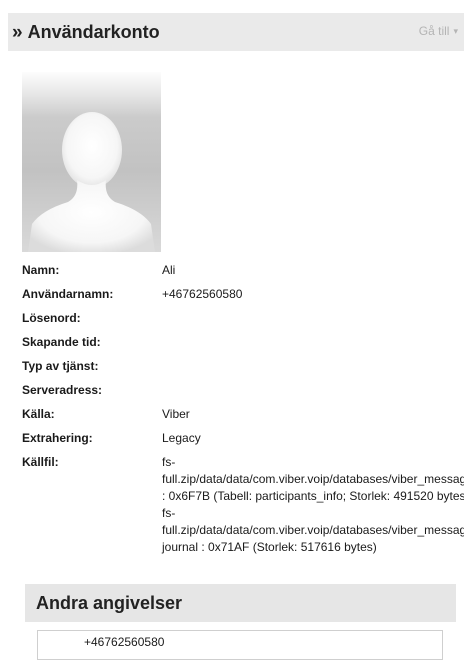 The height and width of the screenshot is (660, 464). What do you see at coordinates (434, 31) in the screenshot?
I see `goto-label: Gå till` at bounding box center [434, 31].